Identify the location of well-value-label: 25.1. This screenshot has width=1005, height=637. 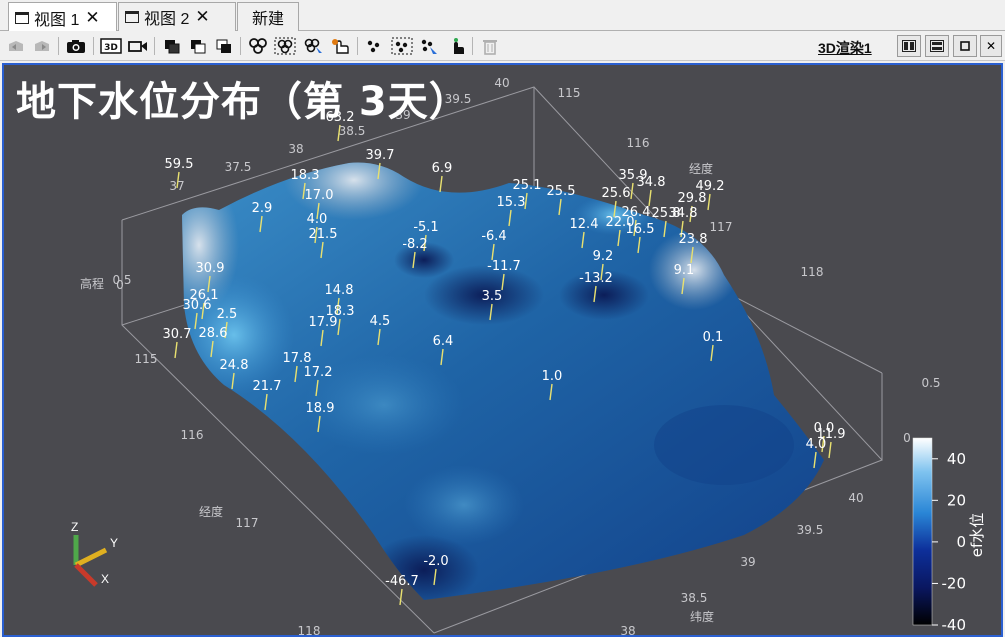
(527, 185).